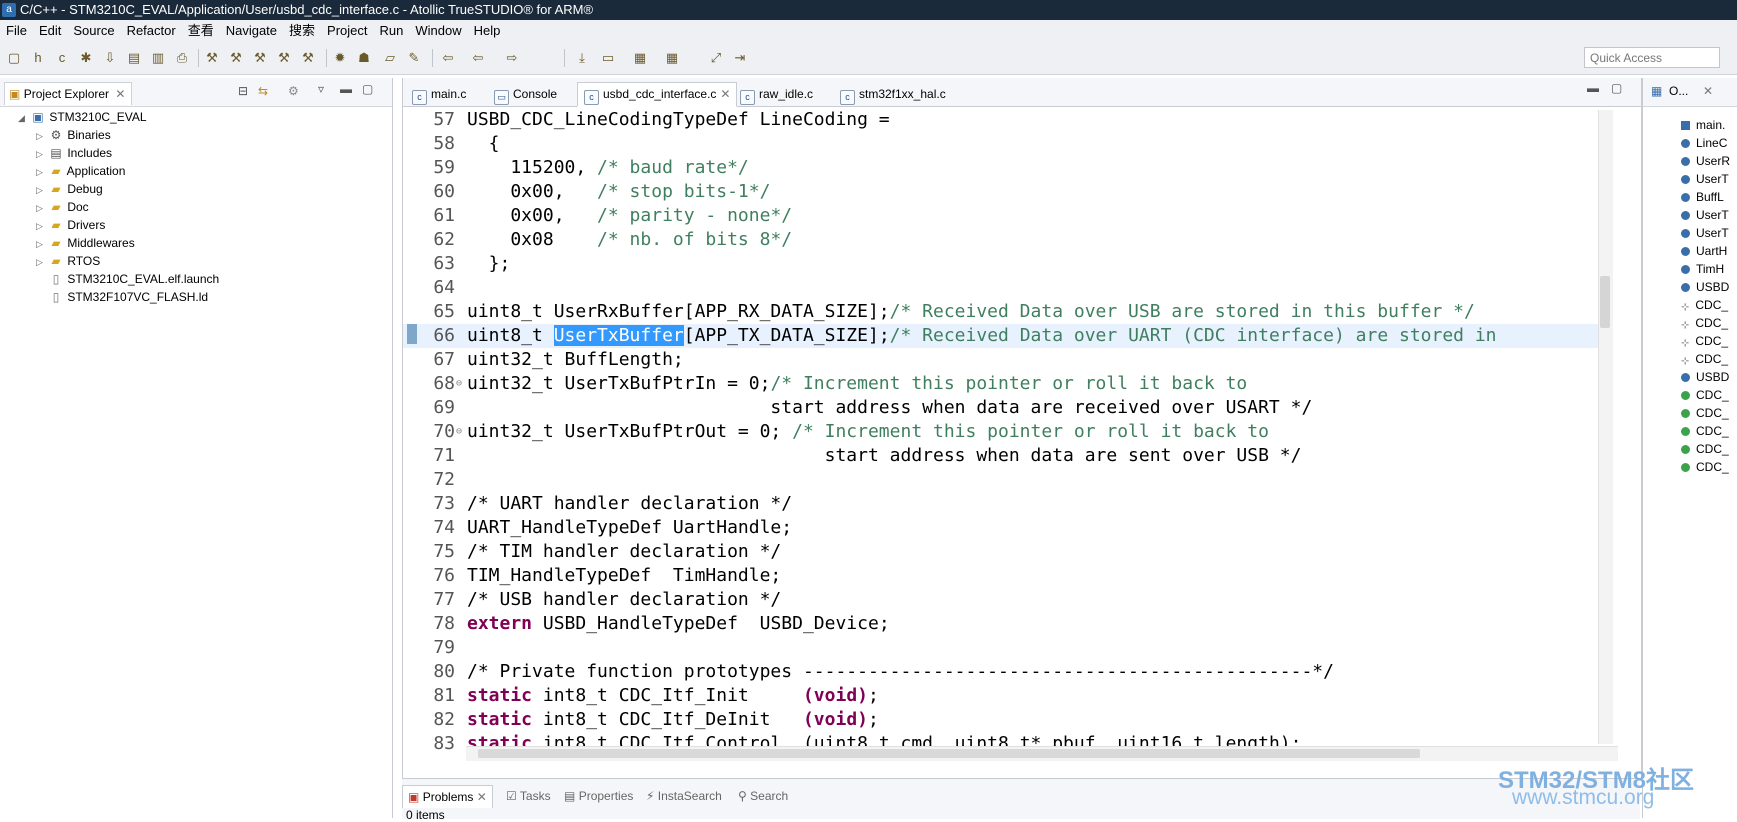 The image size is (1737, 822). What do you see at coordinates (93, 31) in the screenshot?
I see `menu-source: Source` at bounding box center [93, 31].